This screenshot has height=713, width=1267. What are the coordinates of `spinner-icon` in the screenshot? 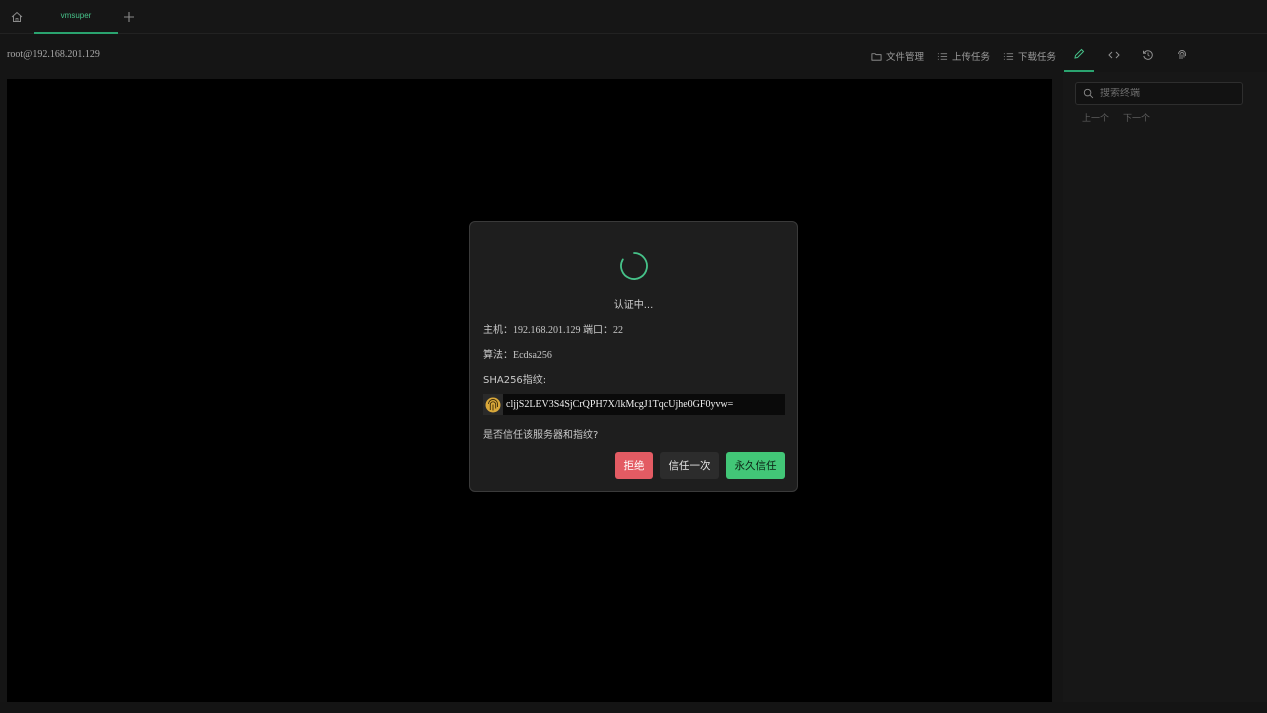 It's located at (634, 266).